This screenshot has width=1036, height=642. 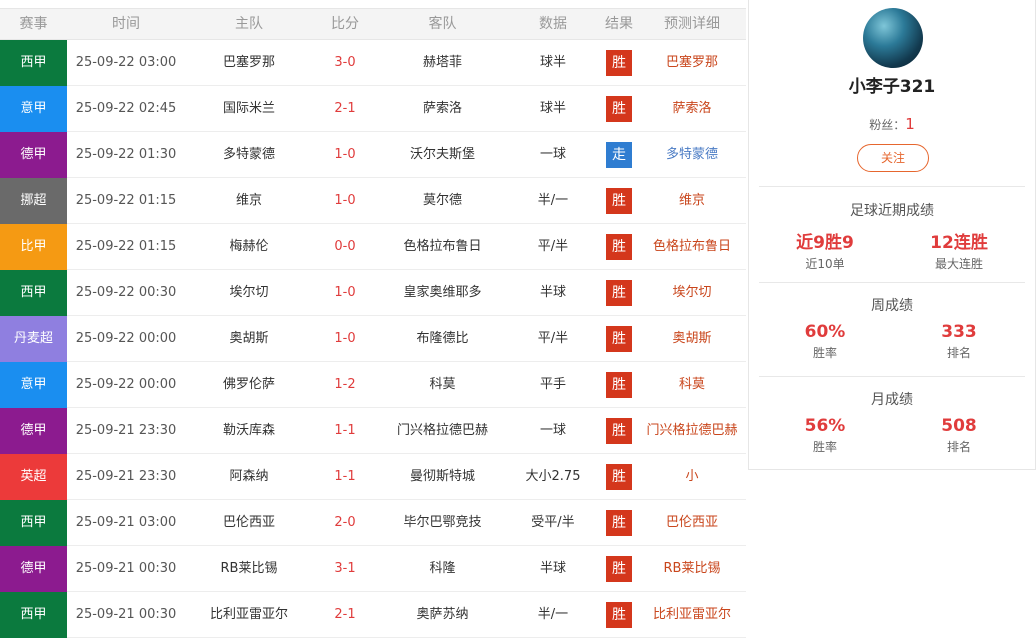 What do you see at coordinates (692, 615) in the screenshot?
I see `prediction-detail: 比利亚雷亚尔` at bounding box center [692, 615].